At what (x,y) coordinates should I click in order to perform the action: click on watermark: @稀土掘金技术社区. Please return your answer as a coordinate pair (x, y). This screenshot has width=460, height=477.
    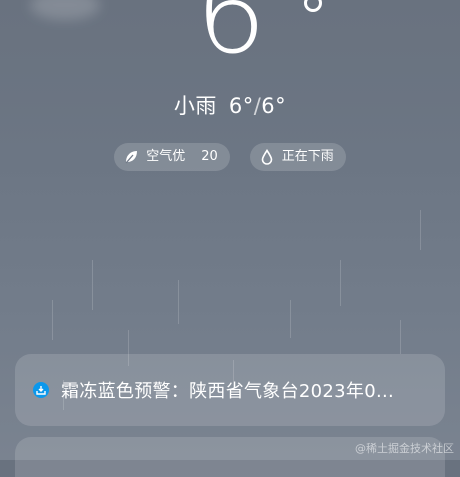
    Looking at the image, I should click on (404, 448).